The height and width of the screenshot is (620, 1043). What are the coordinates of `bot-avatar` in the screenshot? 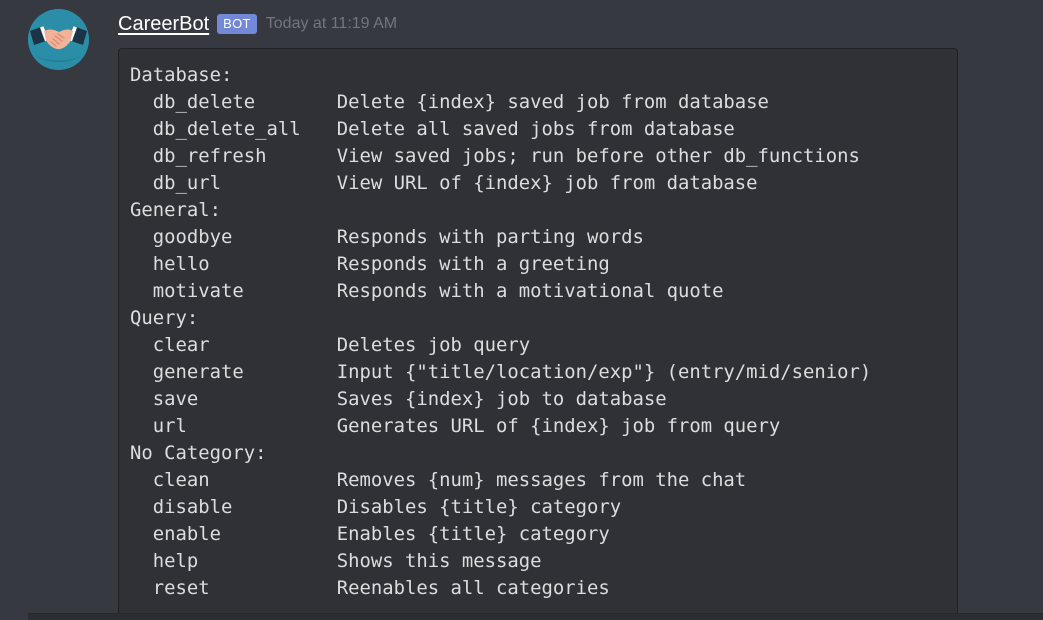 It's located at (58, 39).